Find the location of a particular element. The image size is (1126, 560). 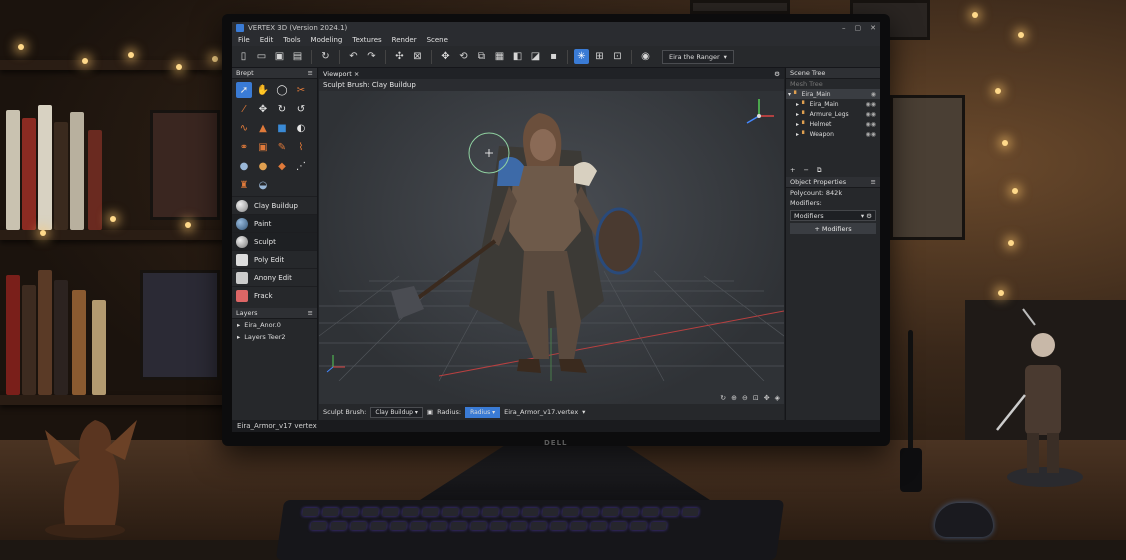

new-file-icon: ▯ is located at coordinates (243, 56).